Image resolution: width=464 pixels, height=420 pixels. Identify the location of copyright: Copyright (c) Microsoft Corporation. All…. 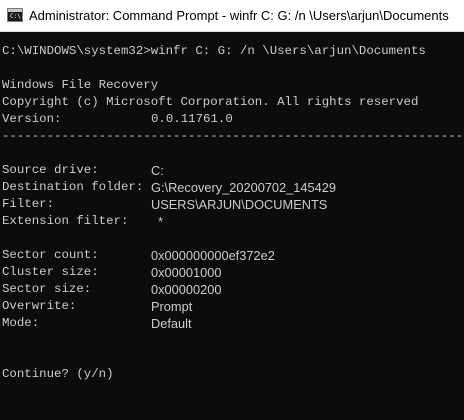
(210, 102).